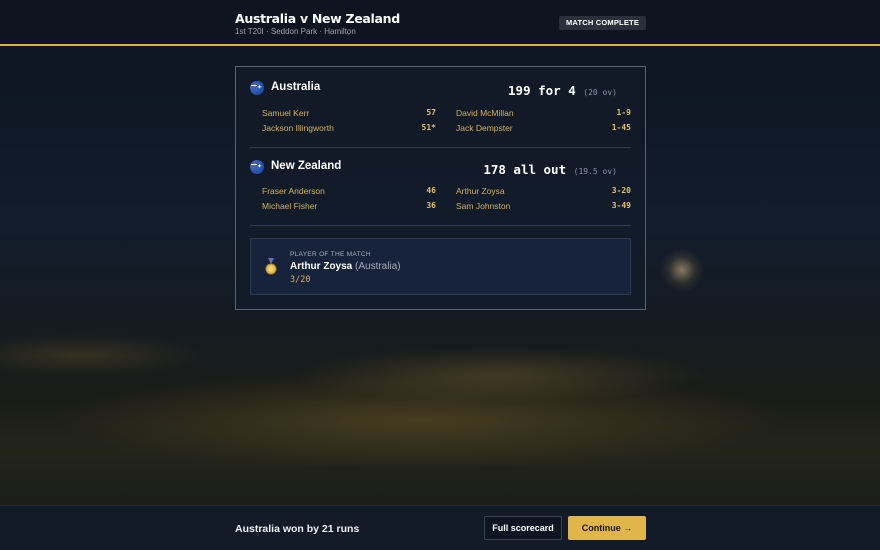  What do you see at coordinates (543, 193) in the screenshot?
I see `bowler-row: Arthur Zoysa 3-20` at bounding box center [543, 193].